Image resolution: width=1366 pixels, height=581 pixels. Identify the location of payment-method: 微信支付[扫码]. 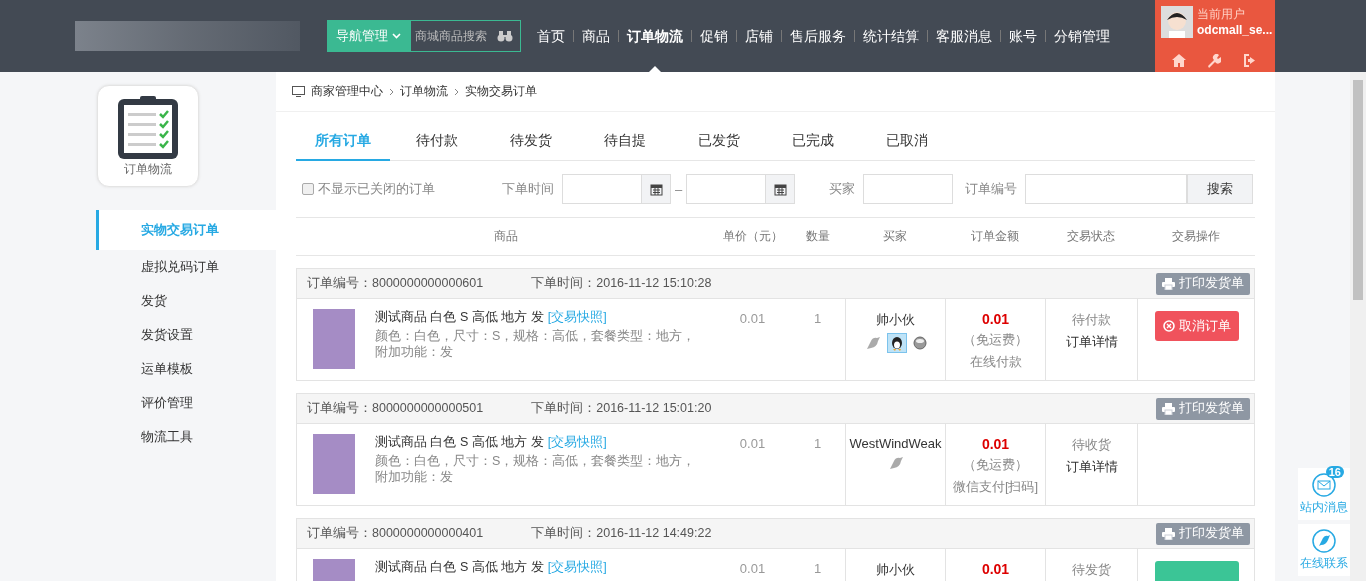
(995, 487).